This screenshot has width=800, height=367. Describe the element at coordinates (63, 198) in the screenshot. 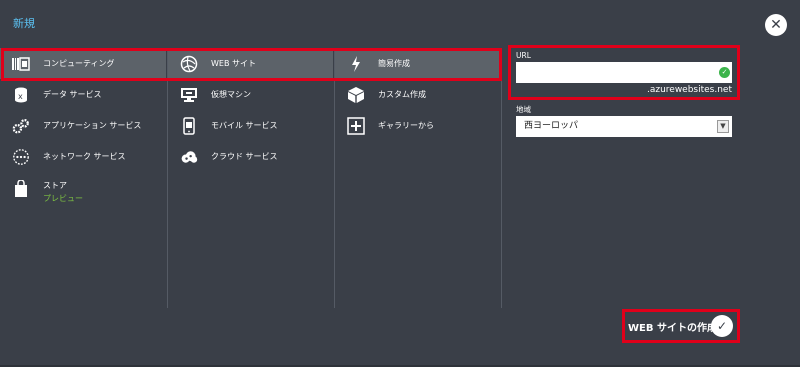

I see `preview-badge: プレビュー` at that location.